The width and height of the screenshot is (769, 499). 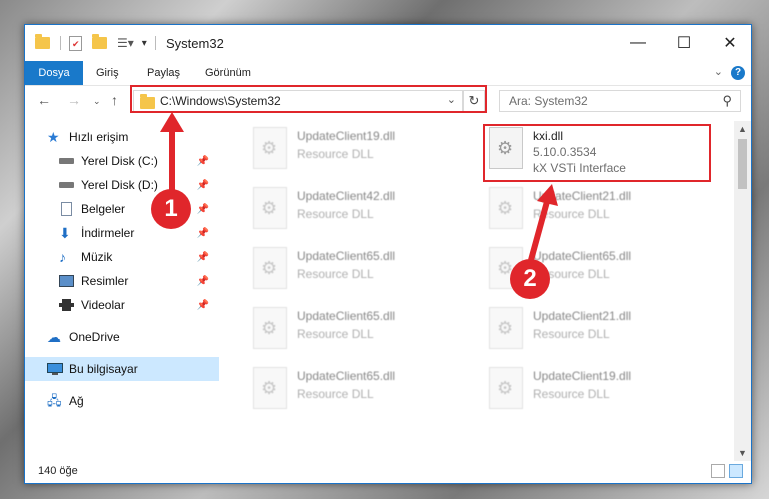 I want to click on step-2-badge: 2, so click(x=530, y=279).